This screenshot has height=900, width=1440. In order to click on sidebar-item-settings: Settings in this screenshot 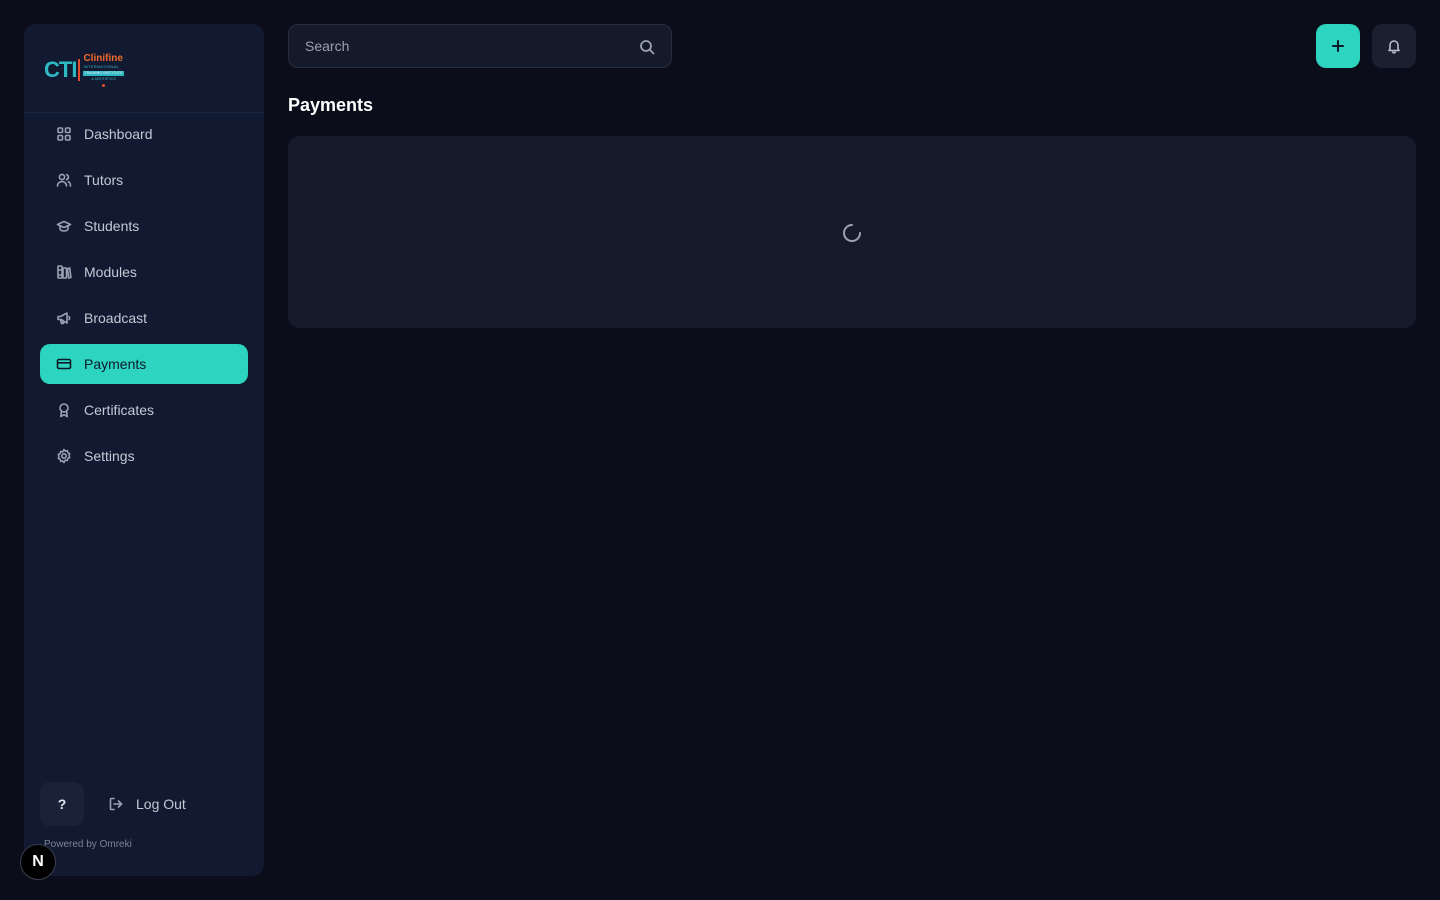, I will do `click(144, 456)`.